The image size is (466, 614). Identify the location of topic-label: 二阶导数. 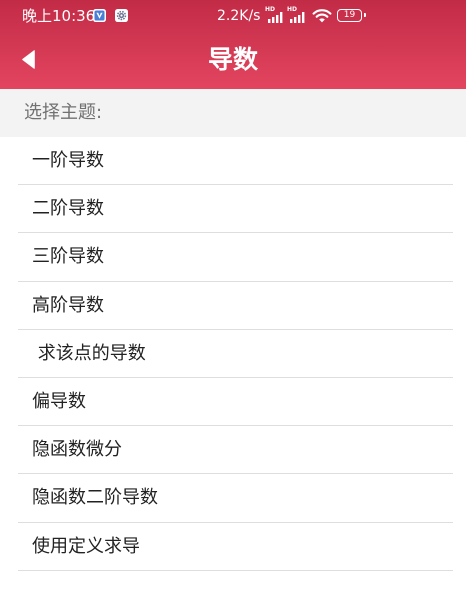
(68, 209).